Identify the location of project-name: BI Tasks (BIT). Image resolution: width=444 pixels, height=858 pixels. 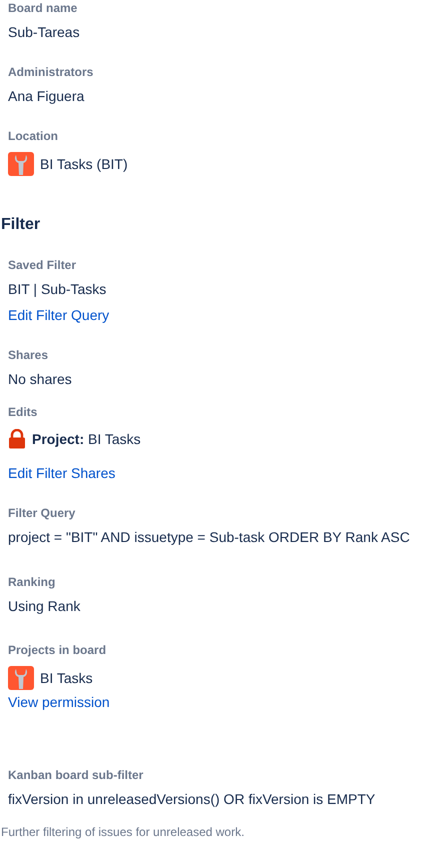
(84, 164).